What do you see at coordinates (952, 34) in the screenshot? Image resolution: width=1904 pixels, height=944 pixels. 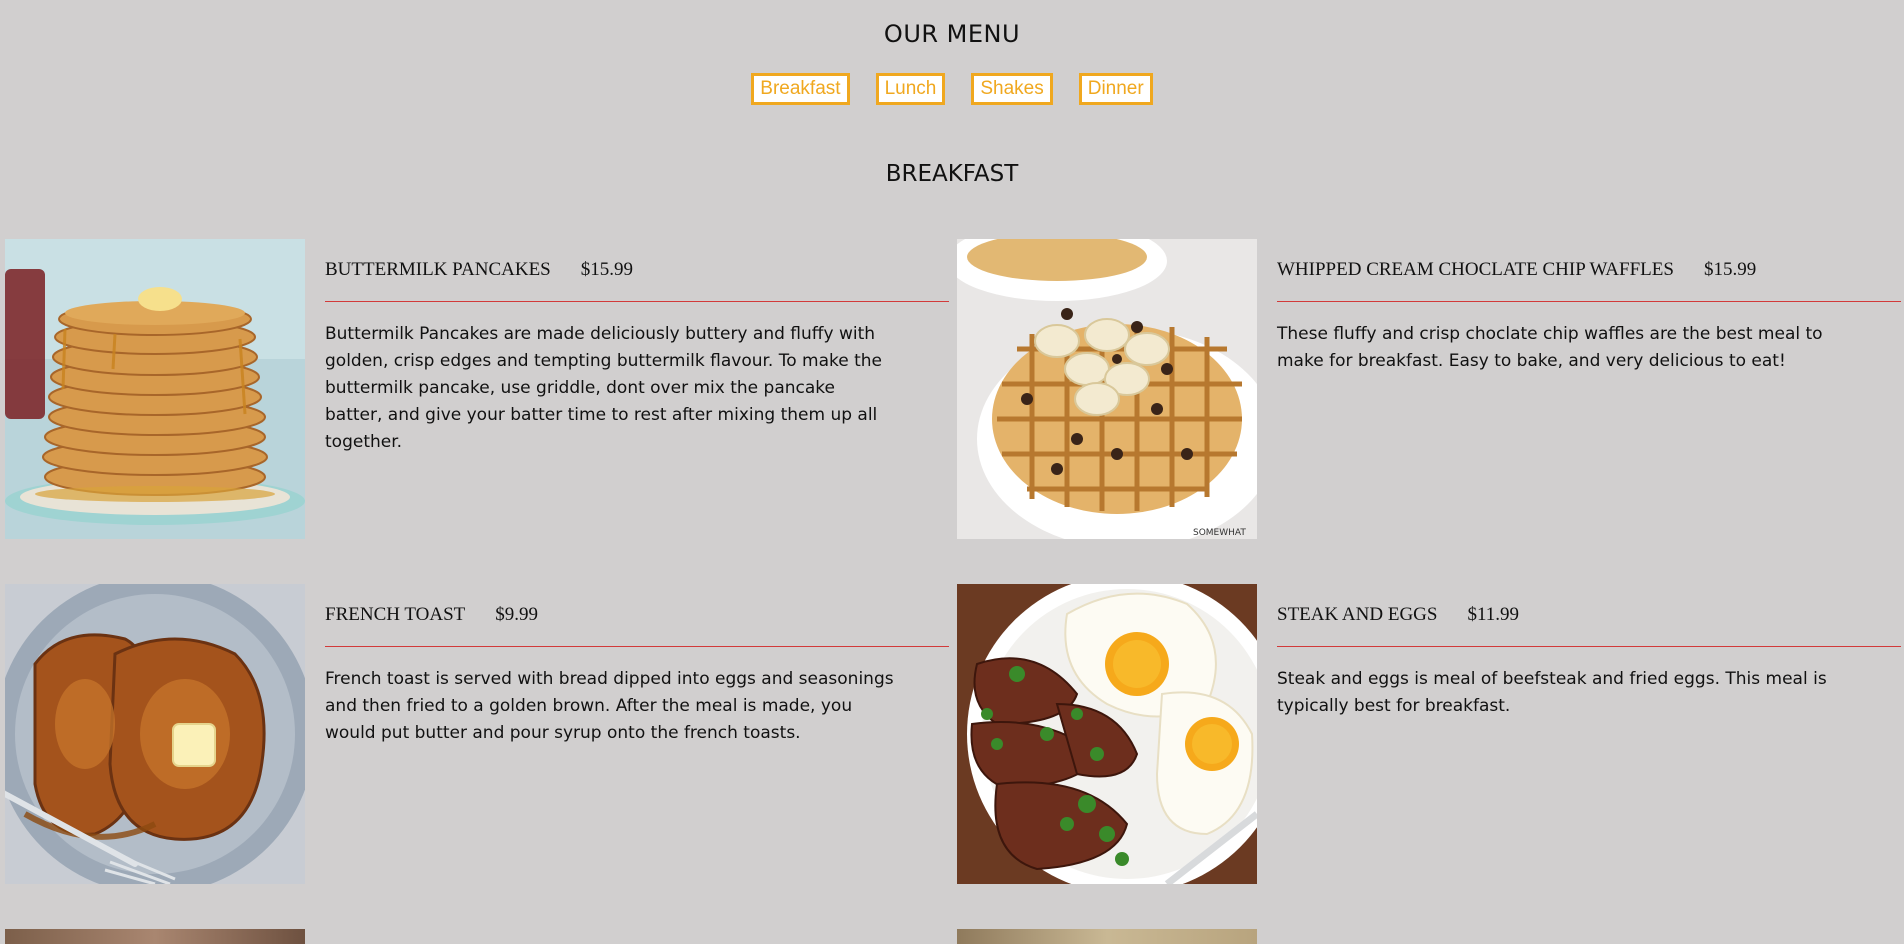 I see `page-title: OUR MENU` at bounding box center [952, 34].